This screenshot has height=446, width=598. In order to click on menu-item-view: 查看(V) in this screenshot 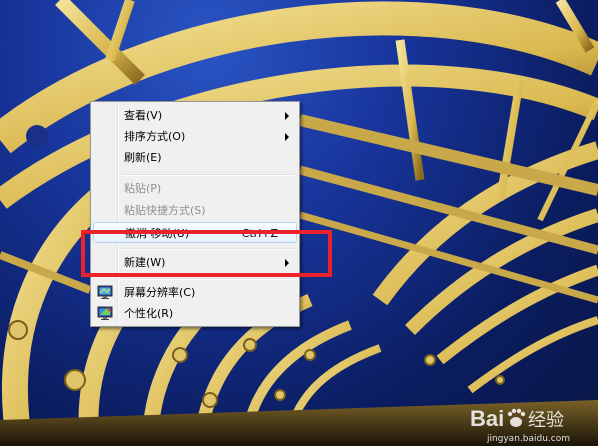, I will do `click(195, 115)`.